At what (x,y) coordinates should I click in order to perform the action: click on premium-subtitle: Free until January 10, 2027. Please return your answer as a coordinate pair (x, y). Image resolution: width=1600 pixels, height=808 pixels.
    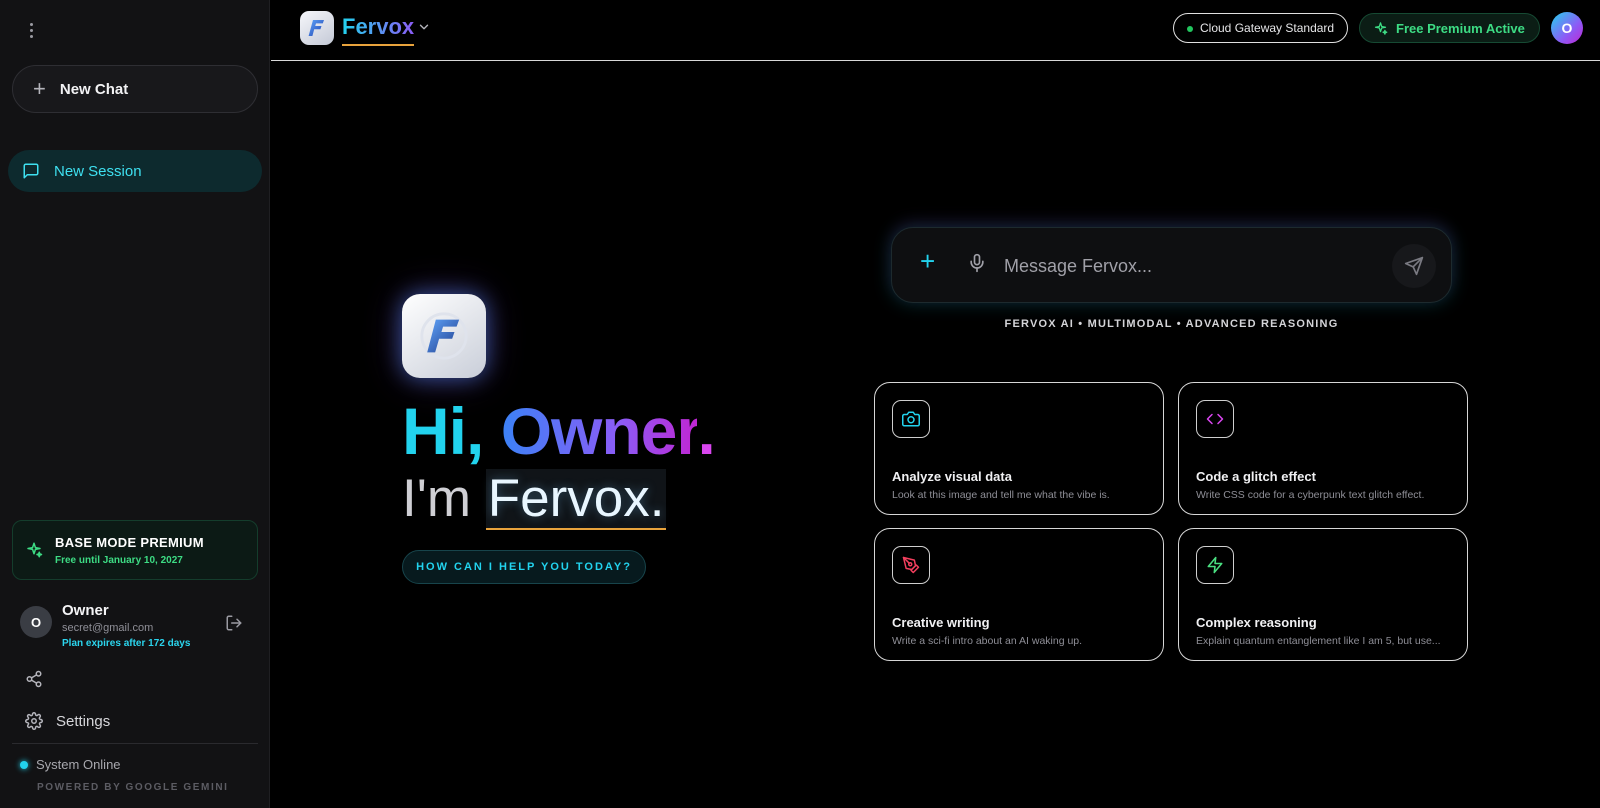
    Looking at the image, I should click on (119, 560).